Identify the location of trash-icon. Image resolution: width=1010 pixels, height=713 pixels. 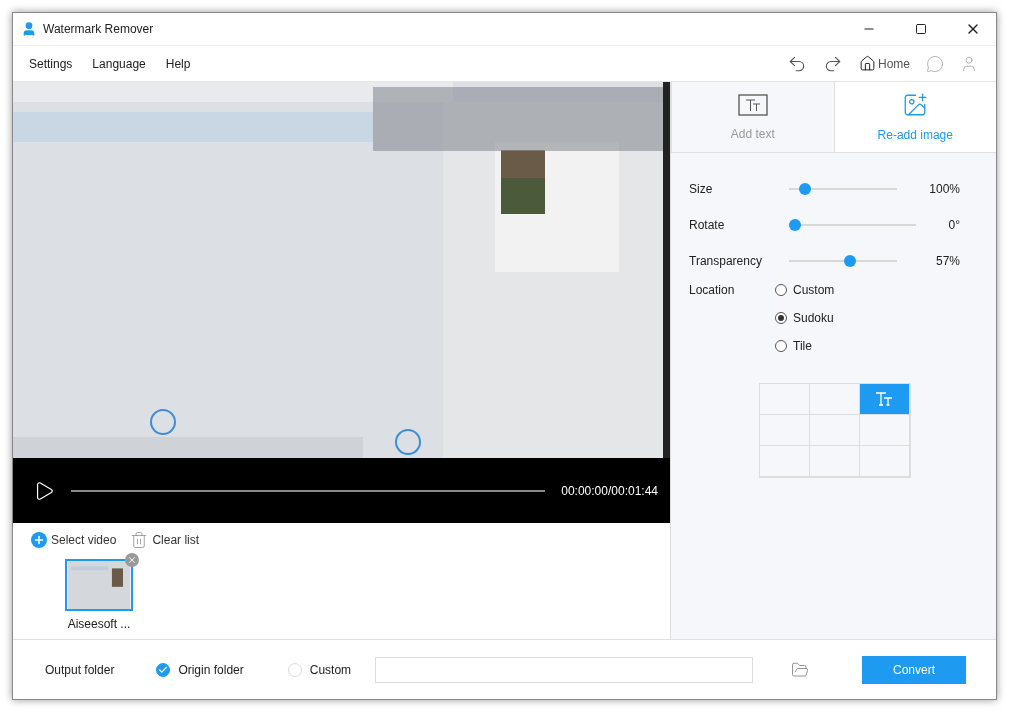
(139, 540).